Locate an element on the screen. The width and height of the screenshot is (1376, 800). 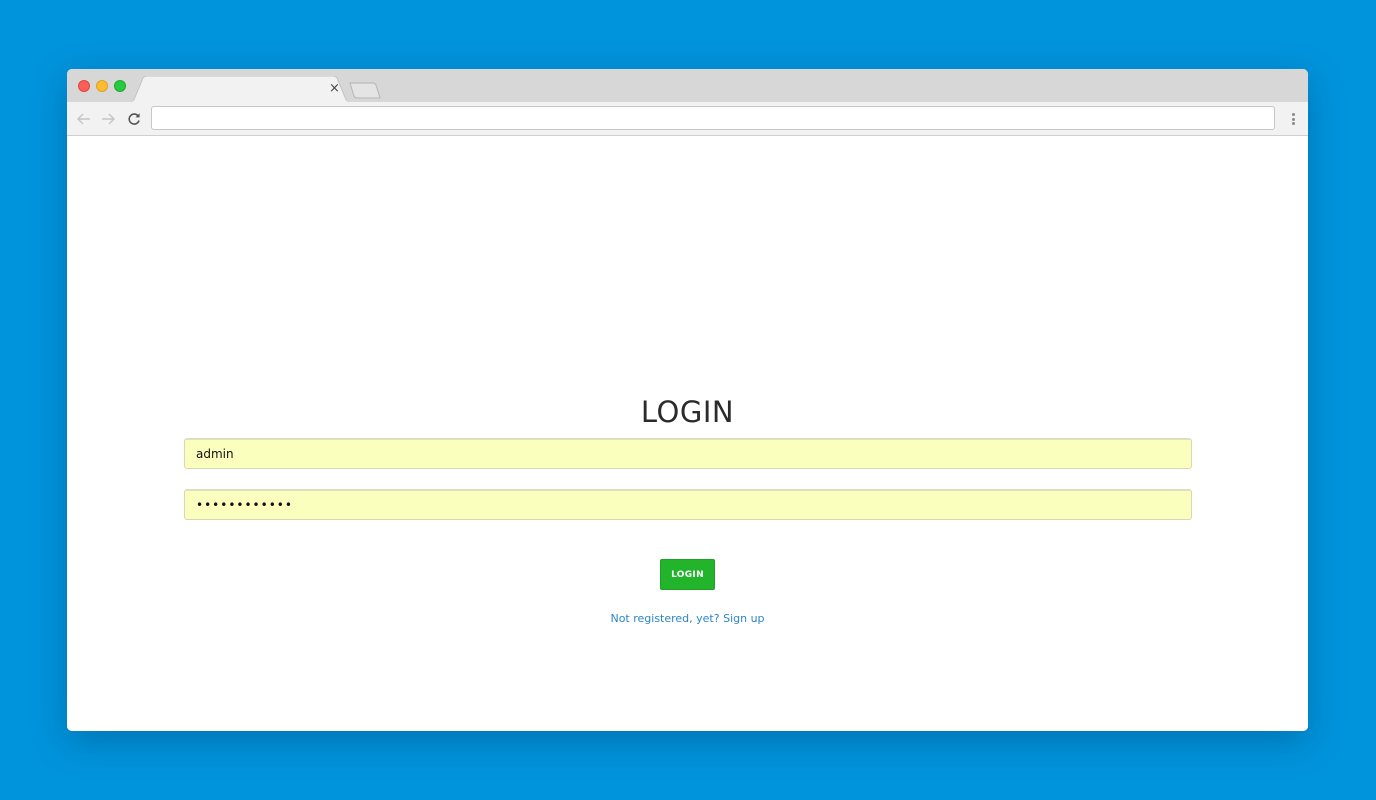
browser-toolbar is located at coordinates (687, 119).